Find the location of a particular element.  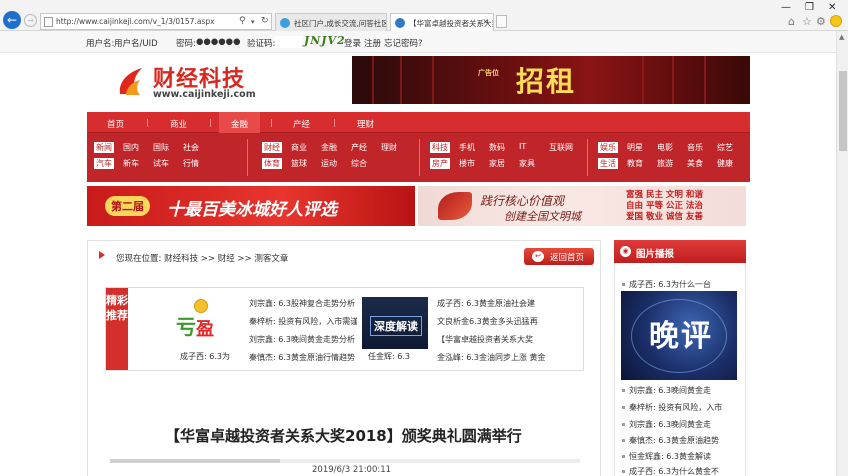

sidebar-list-item: 恒金辉鑫: 6.3黄金解读 is located at coordinates (666, 456).